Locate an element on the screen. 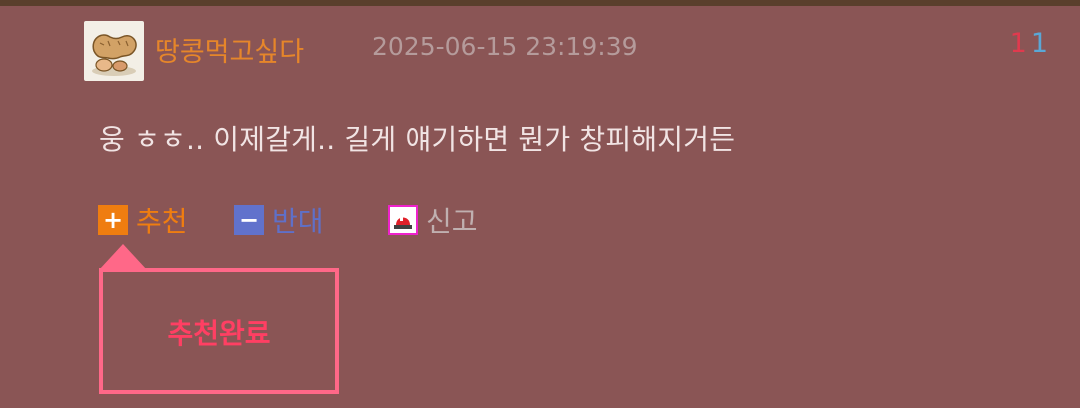  comment-actions: + 추천 − 반대 신고 is located at coordinates (348, 220).